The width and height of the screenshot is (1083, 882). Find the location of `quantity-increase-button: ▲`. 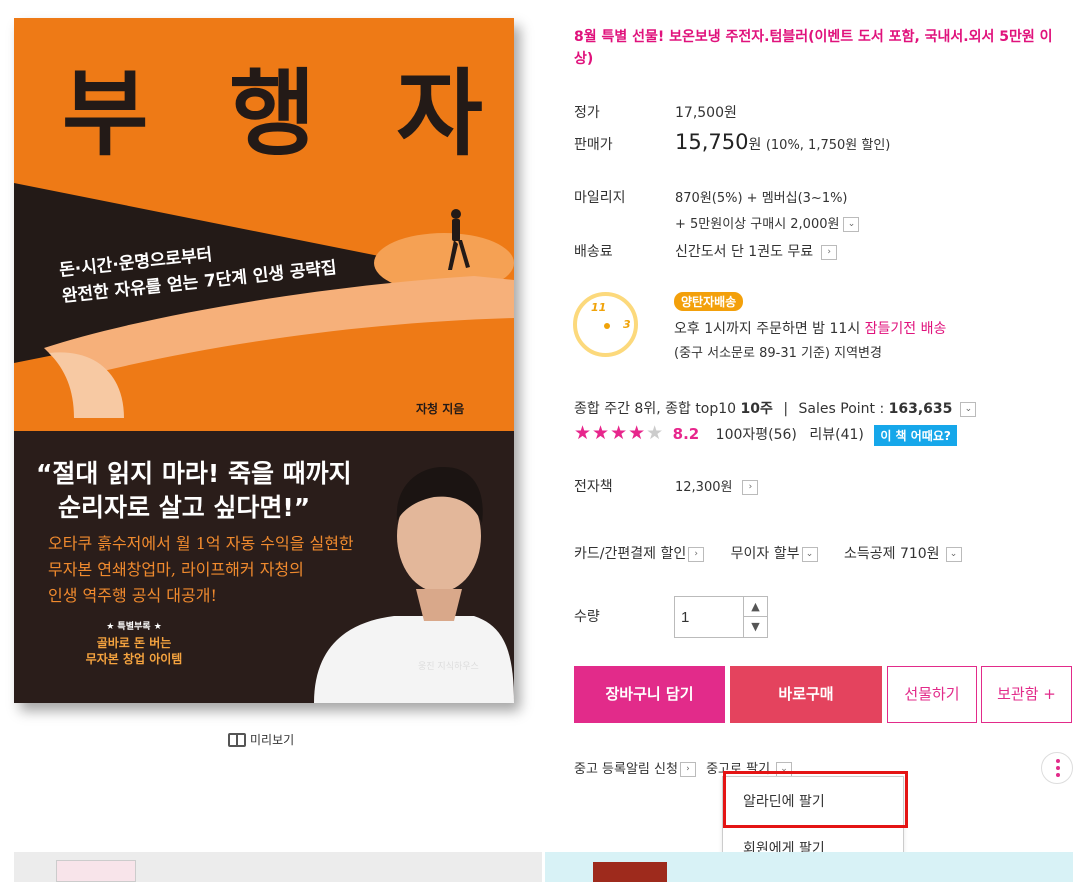

quantity-increase-button: ▲ is located at coordinates (755, 607).